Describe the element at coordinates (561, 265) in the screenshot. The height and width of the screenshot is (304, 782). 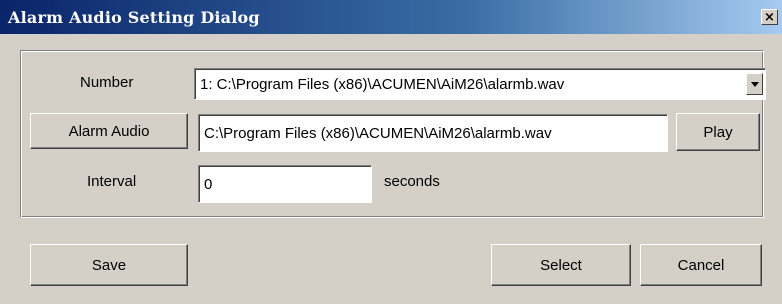
I see `select-button: Select` at that location.